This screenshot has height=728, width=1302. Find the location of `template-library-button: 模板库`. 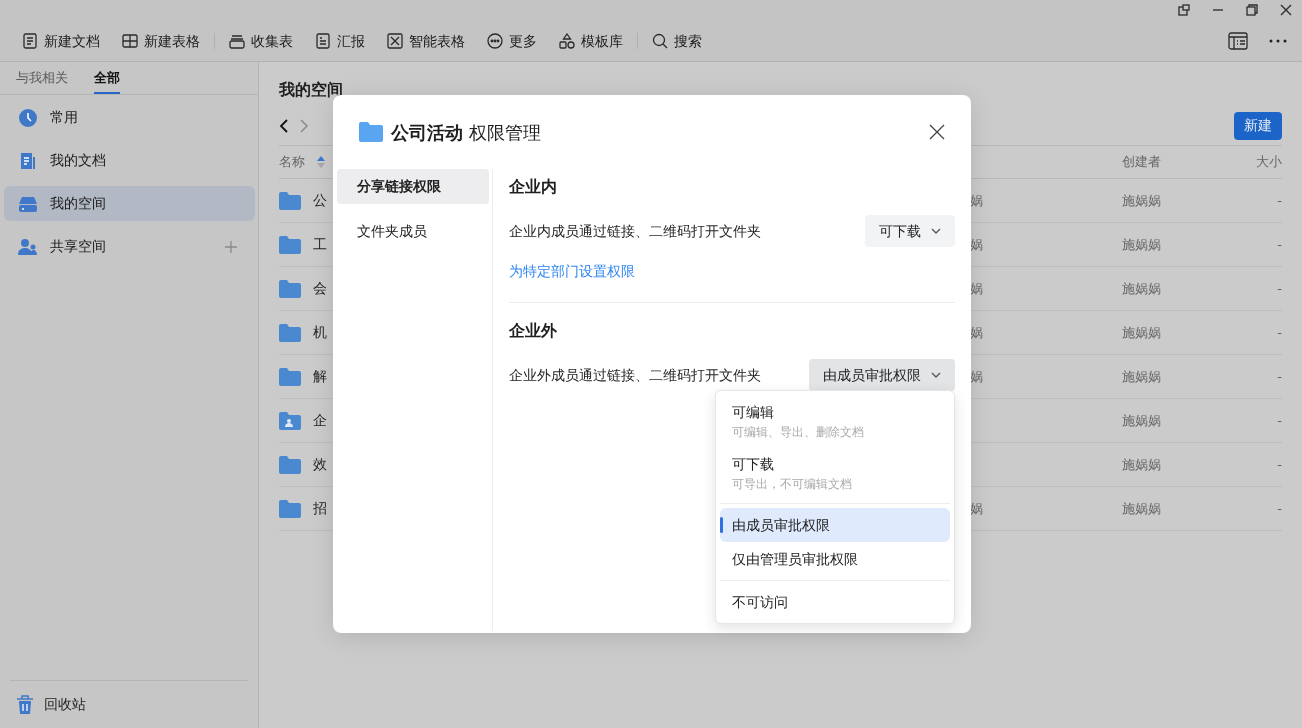

template-library-button: 模板库 is located at coordinates (591, 41).